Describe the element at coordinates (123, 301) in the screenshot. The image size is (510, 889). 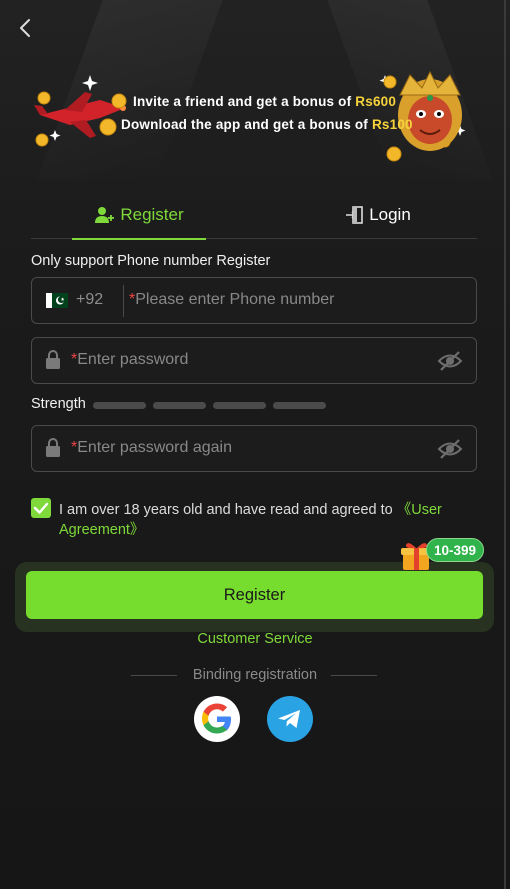
I see `divider` at that location.